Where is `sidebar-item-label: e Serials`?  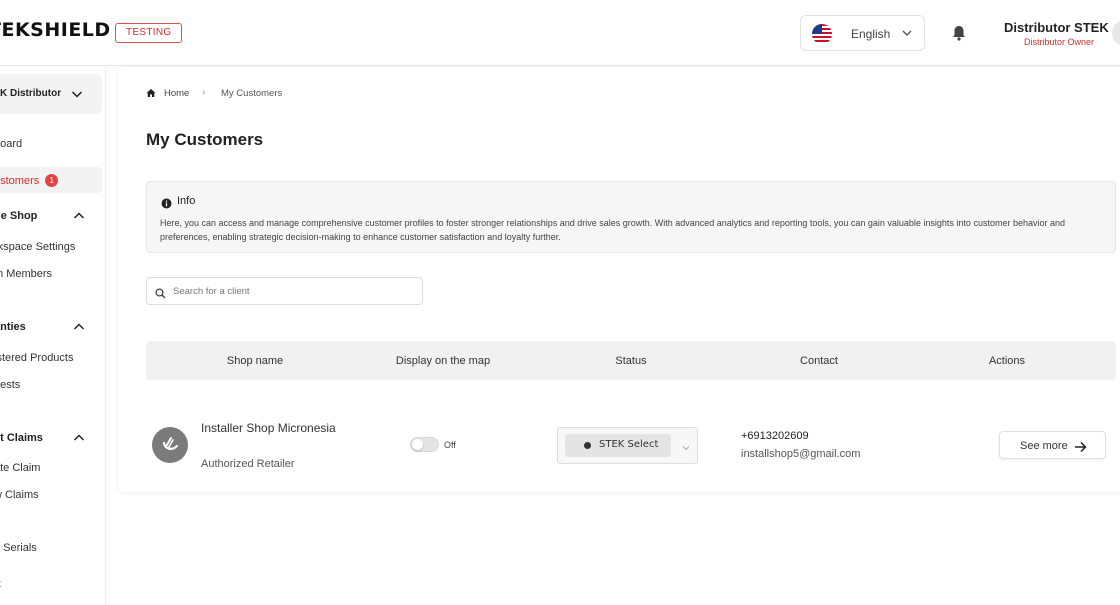
sidebar-item-label: e Serials is located at coordinates (18, 548).